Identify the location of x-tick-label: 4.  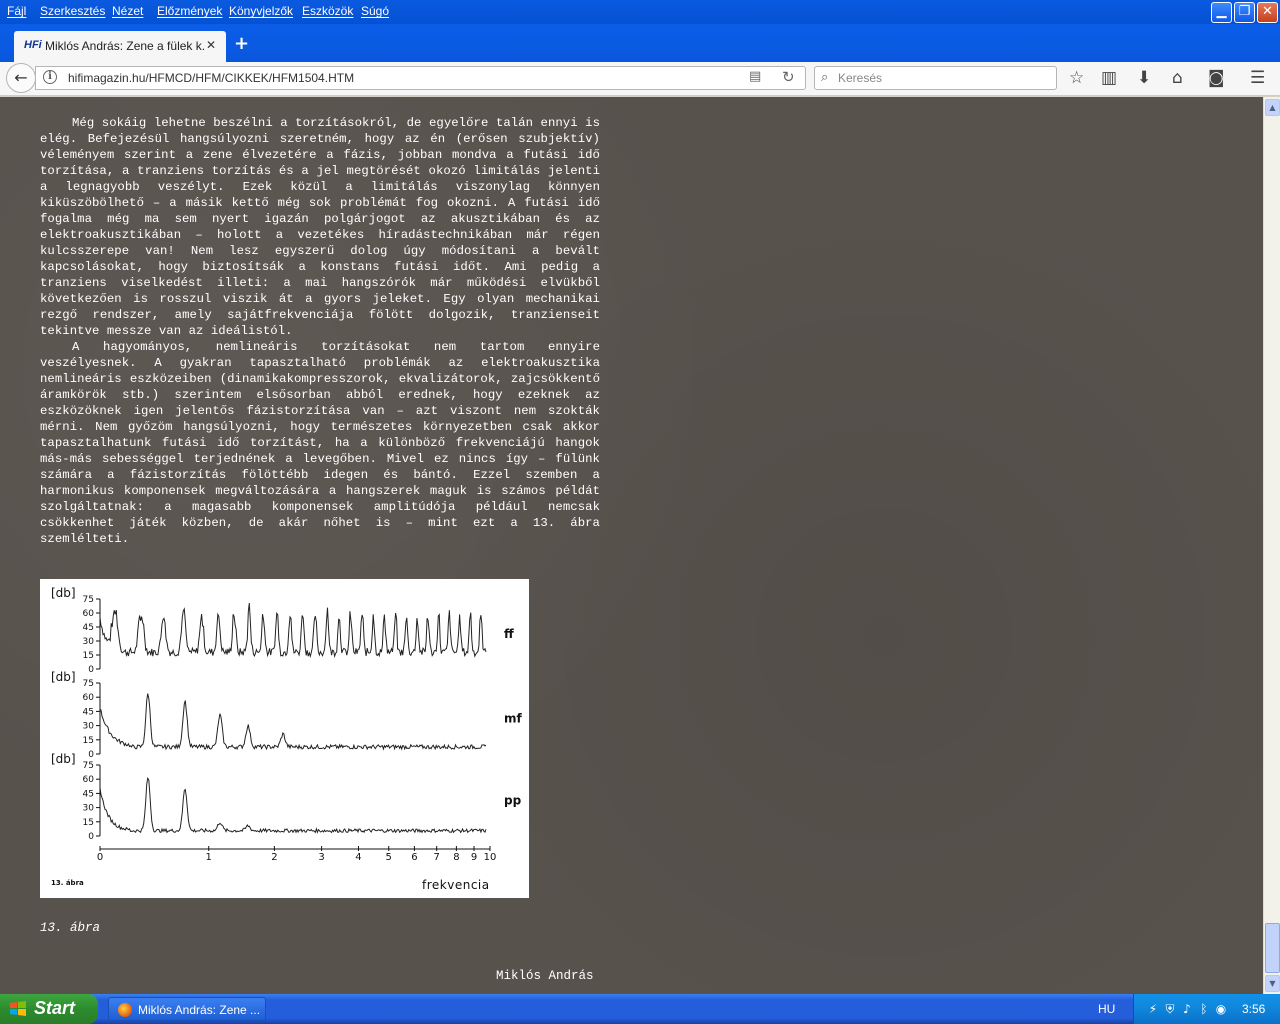
(358, 857).